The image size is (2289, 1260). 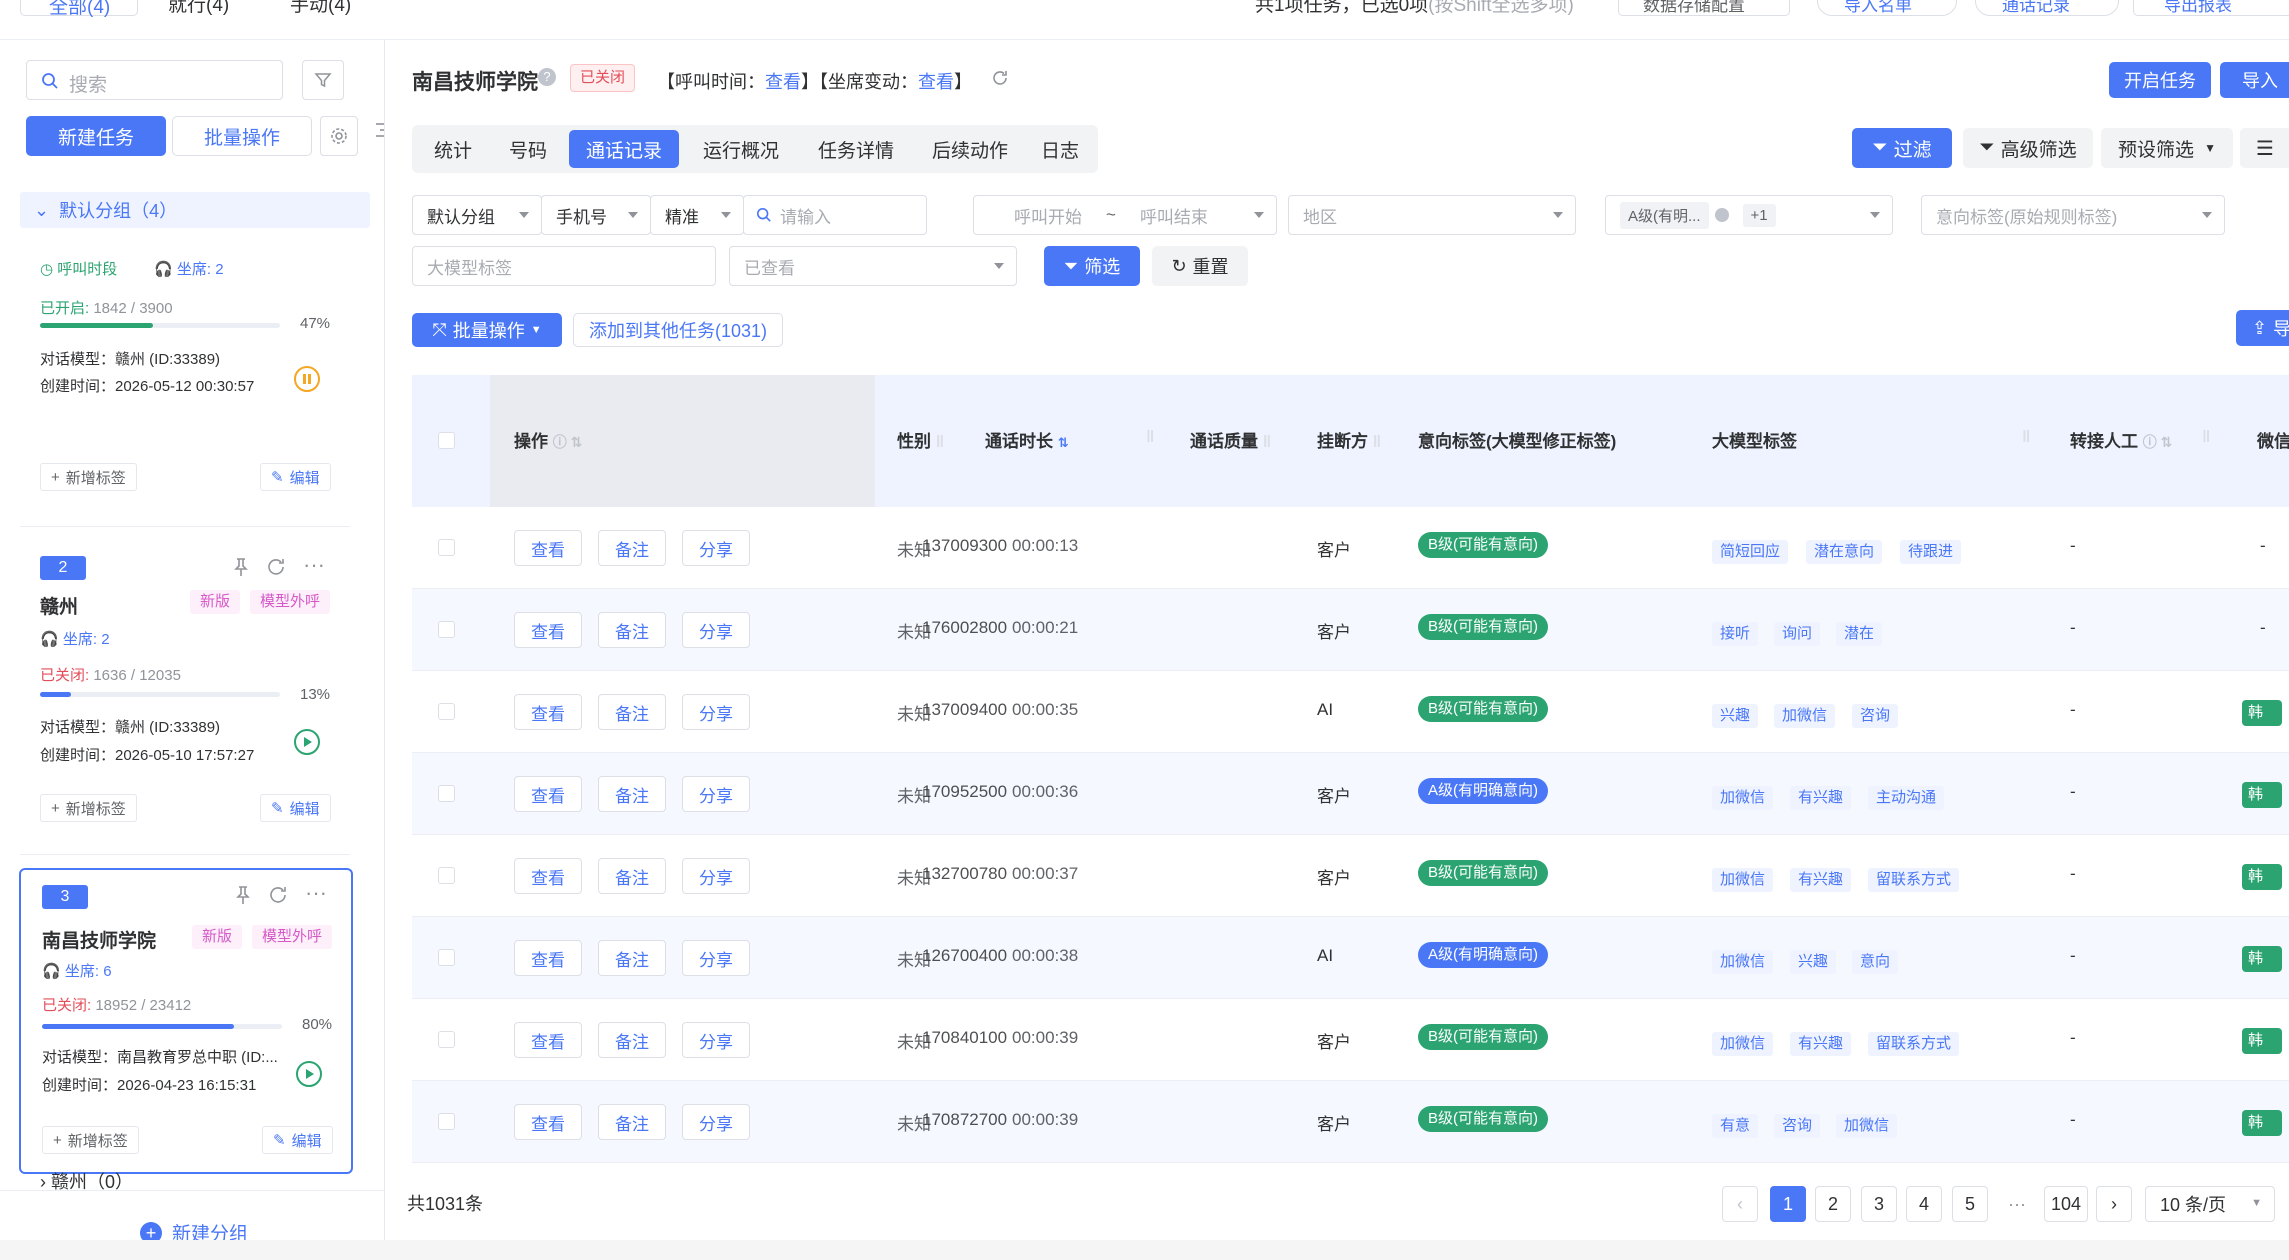 What do you see at coordinates (96, 136) in the screenshot?
I see `new-task-button: 新建任务` at bounding box center [96, 136].